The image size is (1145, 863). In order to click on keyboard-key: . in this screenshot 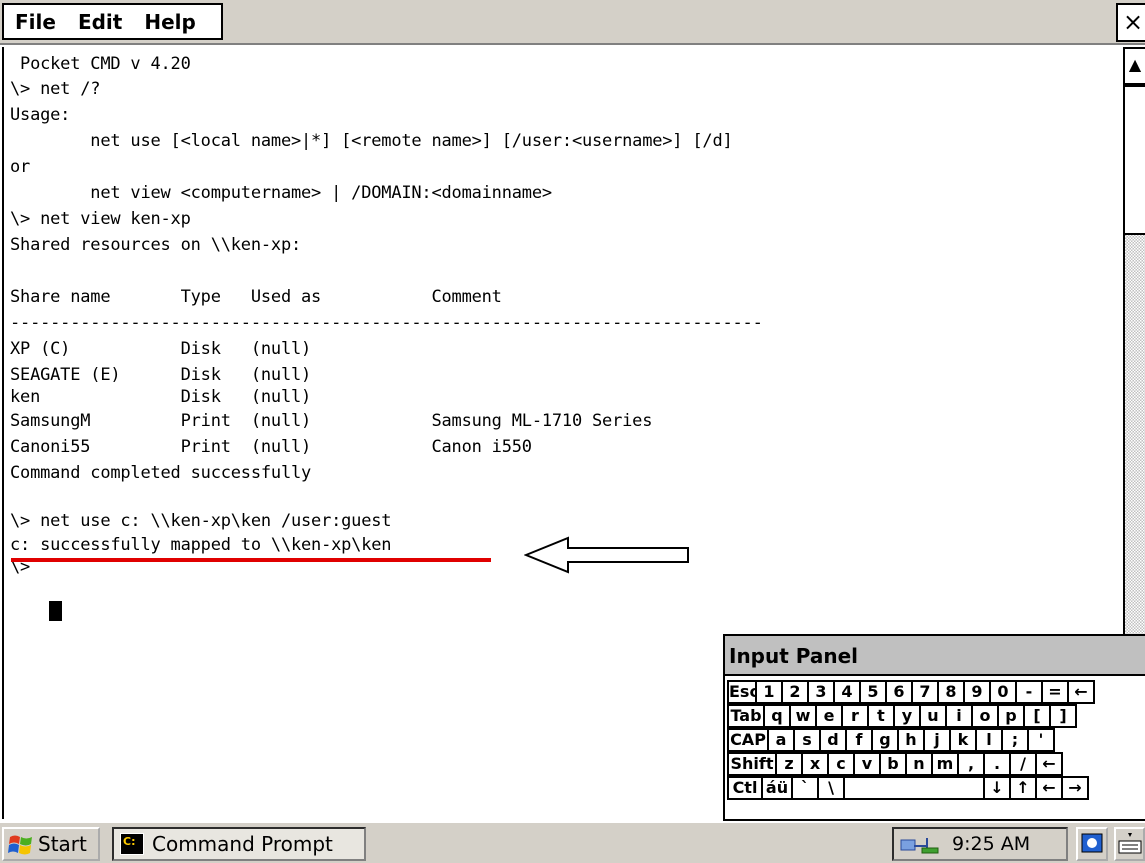, I will do `click(997, 764)`.